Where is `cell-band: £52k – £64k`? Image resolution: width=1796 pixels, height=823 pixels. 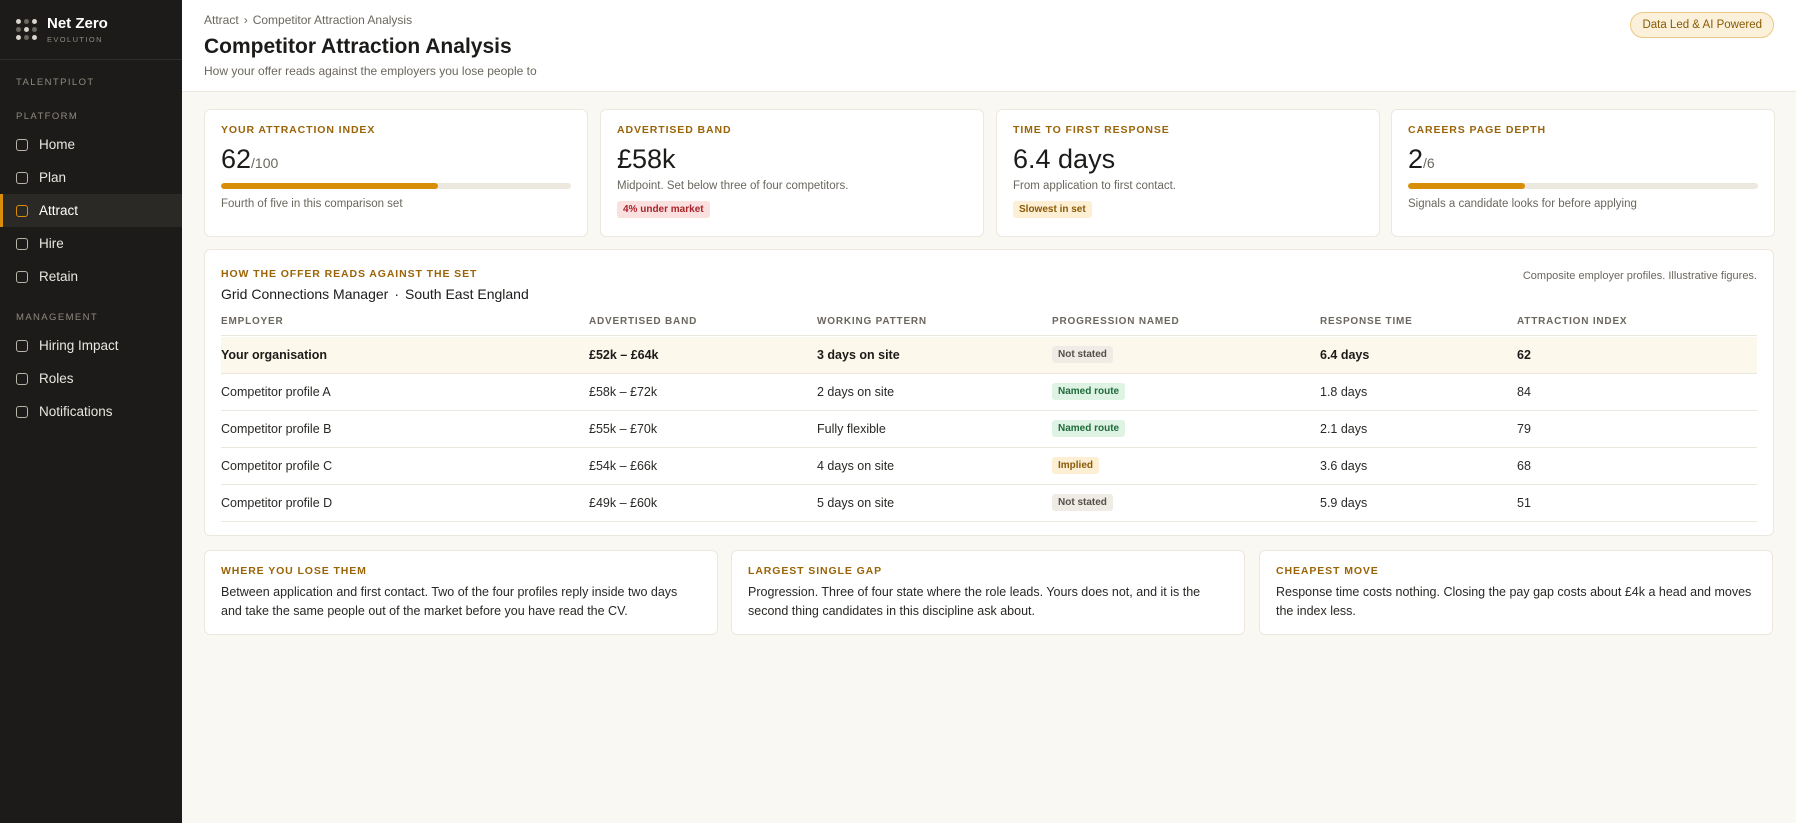 cell-band: £52k – £64k is located at coordinates (624, 355).